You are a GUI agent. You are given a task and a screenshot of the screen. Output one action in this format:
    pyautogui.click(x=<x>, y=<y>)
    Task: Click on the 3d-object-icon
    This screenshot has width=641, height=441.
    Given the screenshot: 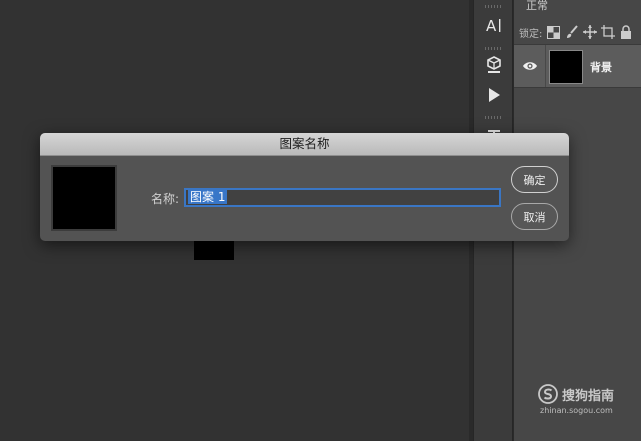 What is the action you would take?
    pyautogui.click(x=494, y=65)
    